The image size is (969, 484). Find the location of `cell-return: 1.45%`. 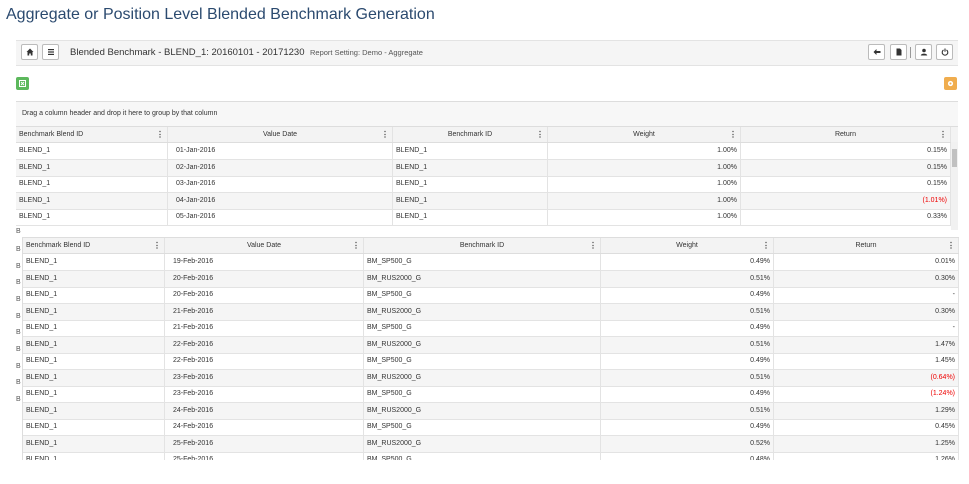

cell-return: 1.45% is located at coordinates (866, 361).